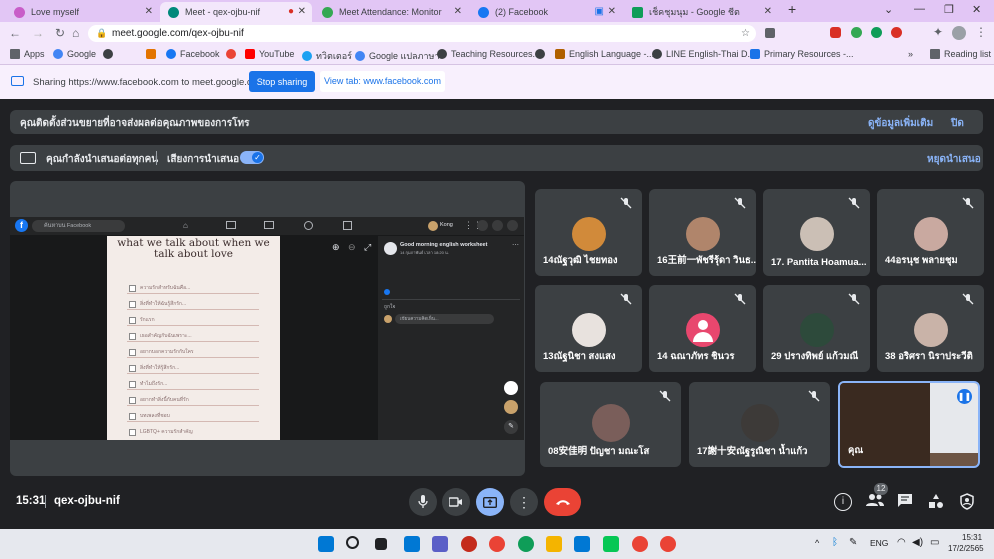  What do you see at coordinates (901, 542) in the screenshot?
I see `wifi-icon: ◠` at bounding box center [901, 542].